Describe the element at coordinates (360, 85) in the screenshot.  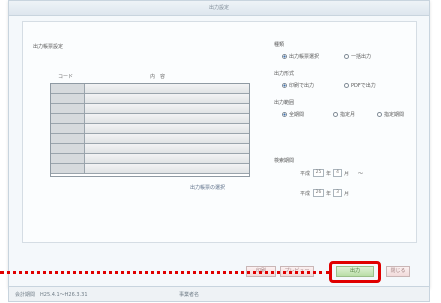
I see `radio-pdf-output: PDFで出力` at that location.